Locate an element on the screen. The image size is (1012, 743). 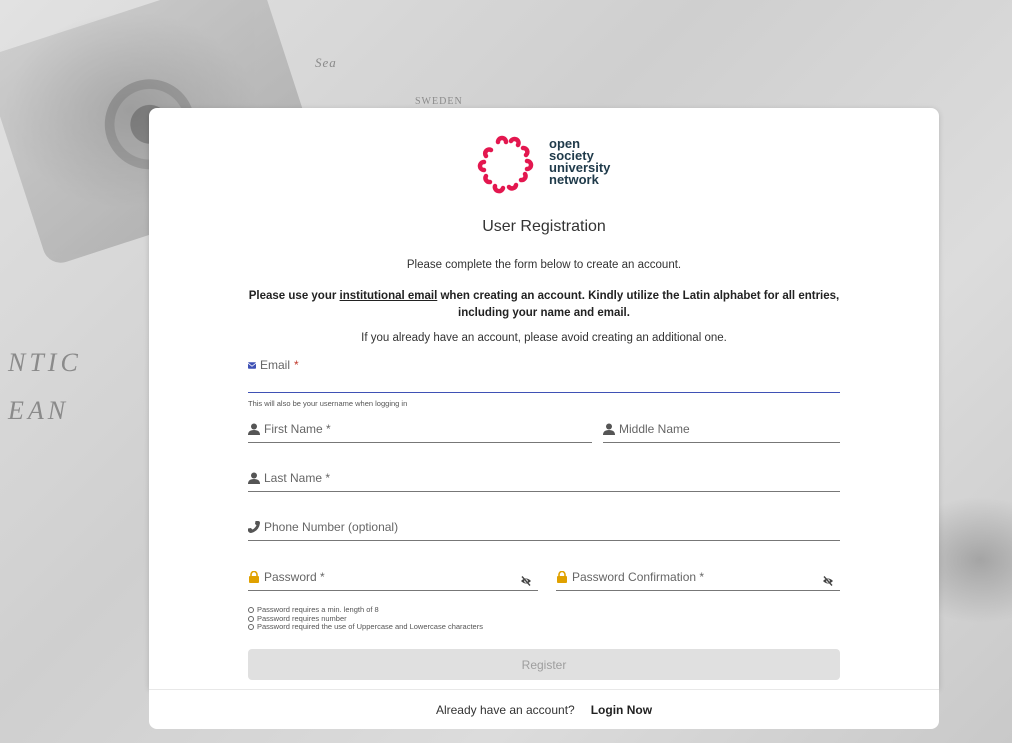
first-name-field: First Name * is located at coordinates (420, 430).